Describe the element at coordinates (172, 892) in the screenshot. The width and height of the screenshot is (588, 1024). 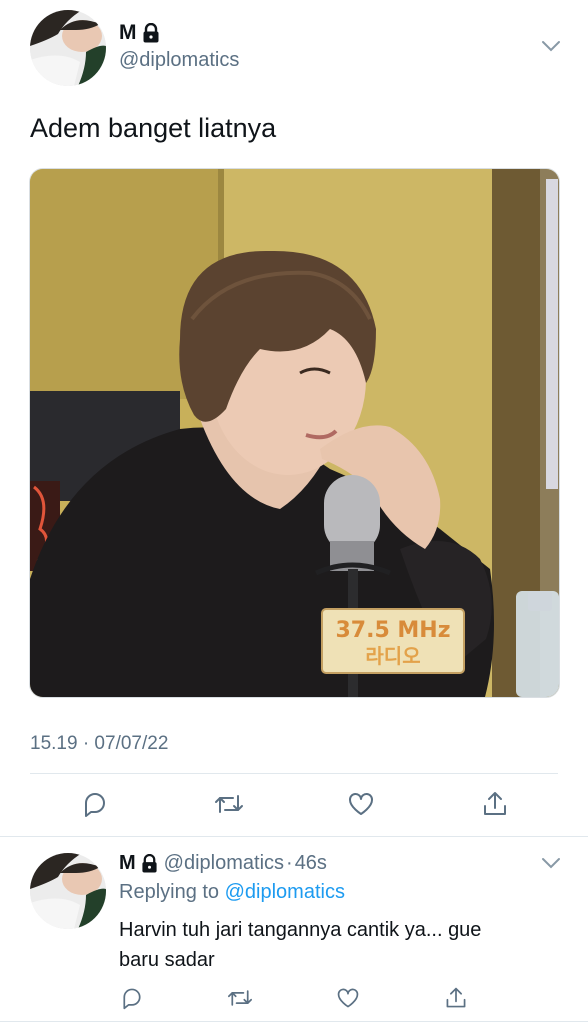
I see `replying-prefix: Replying to` at that location.